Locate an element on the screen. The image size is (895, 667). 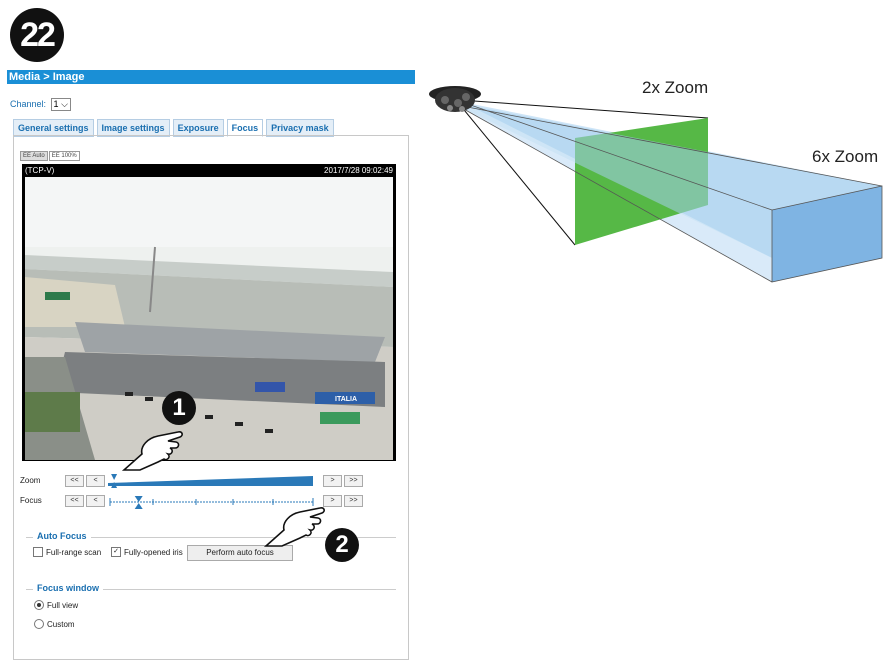
fully-opened-iris-option: ✓ Fully-opened iris is located at coordinates (147, 552).